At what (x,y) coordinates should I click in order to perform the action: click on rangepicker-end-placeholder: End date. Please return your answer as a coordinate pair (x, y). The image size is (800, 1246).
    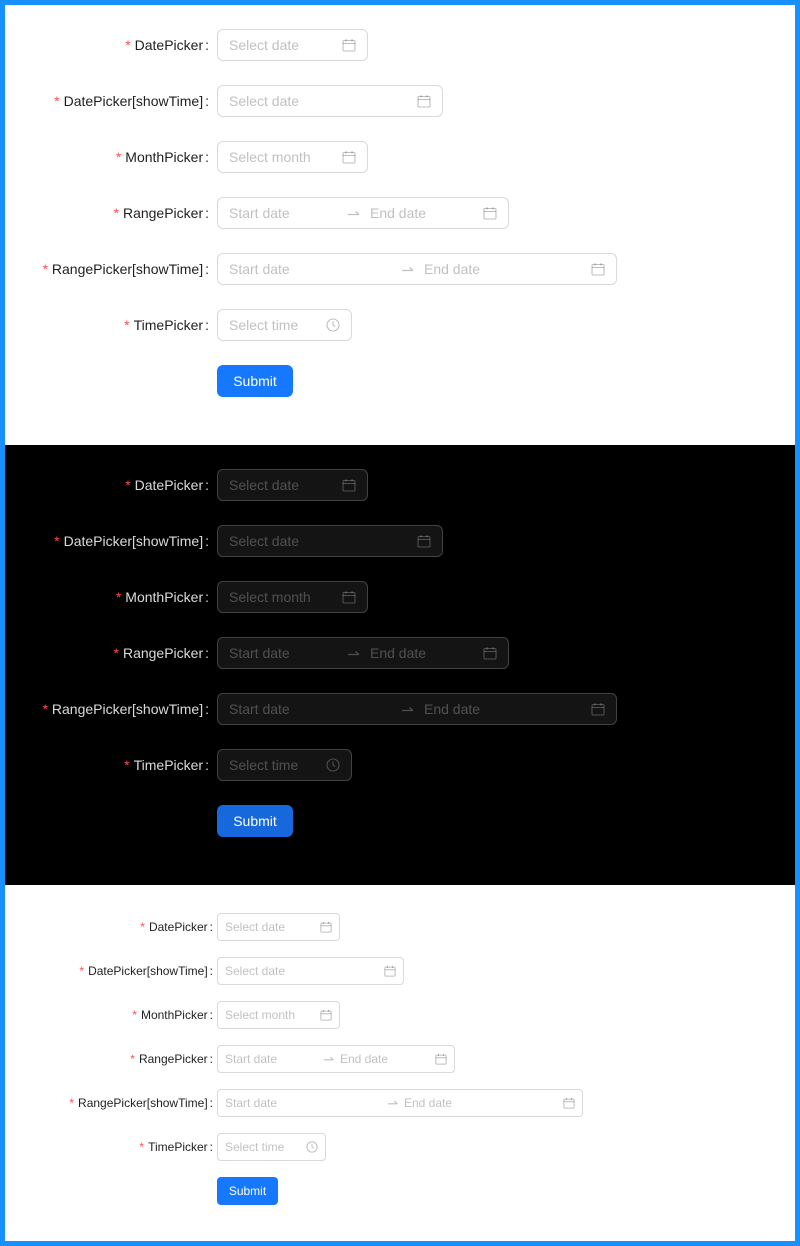
    Looking at the image, I should click on (398, 213).